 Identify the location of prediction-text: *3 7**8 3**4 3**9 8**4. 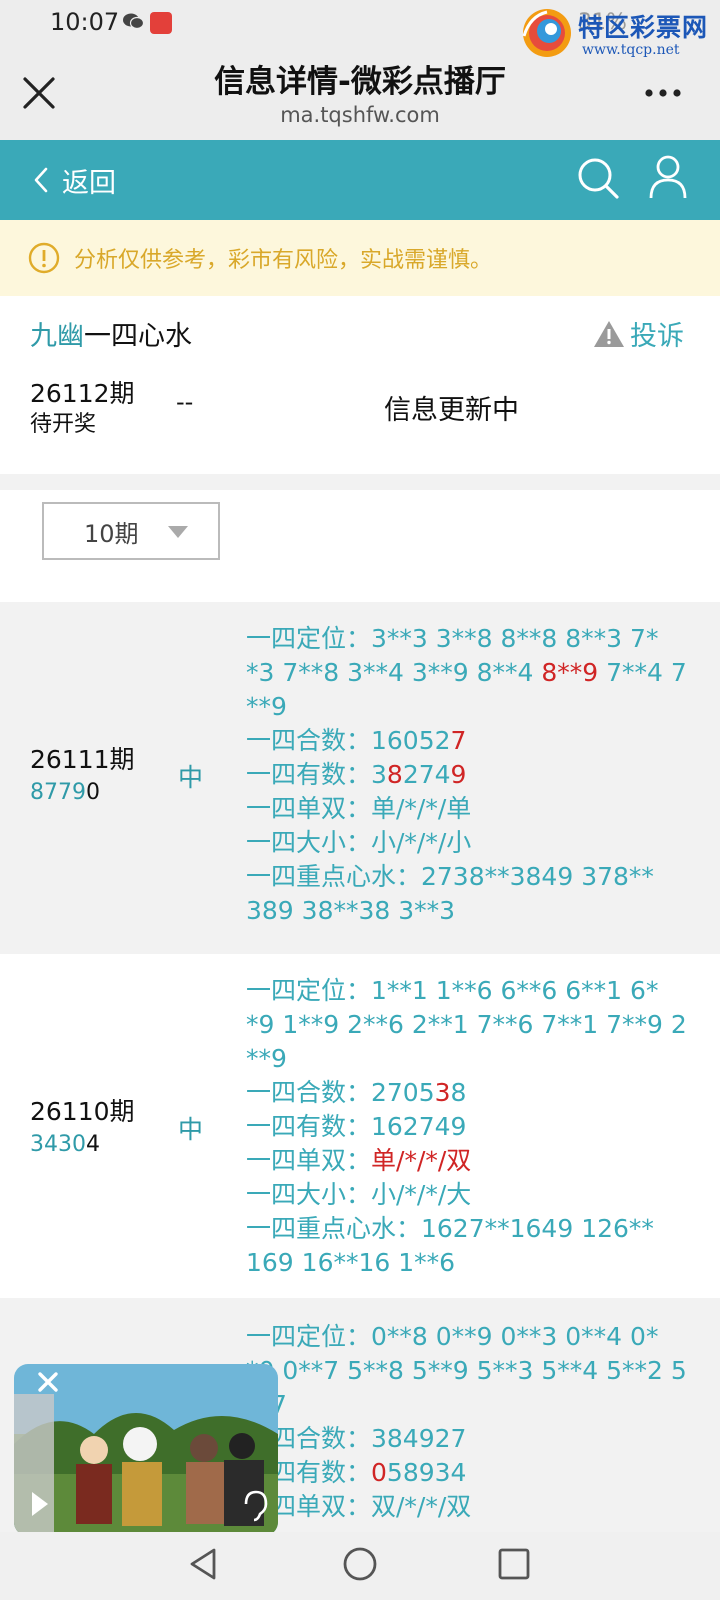
(394, 672).